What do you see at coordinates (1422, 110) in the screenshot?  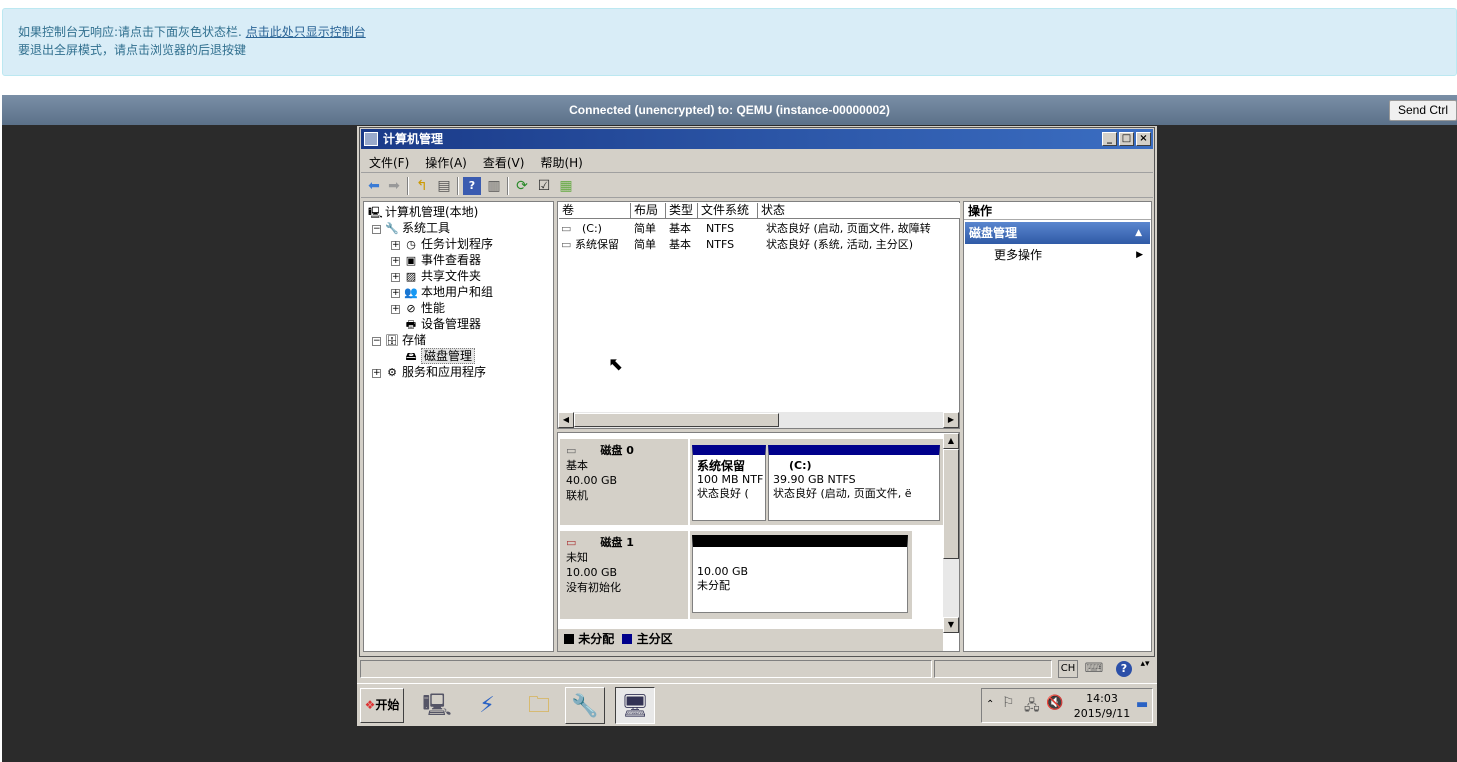 I see `send-ctrl-alt-del-button: Send Ctrl` at bounding box center [1422, 110].